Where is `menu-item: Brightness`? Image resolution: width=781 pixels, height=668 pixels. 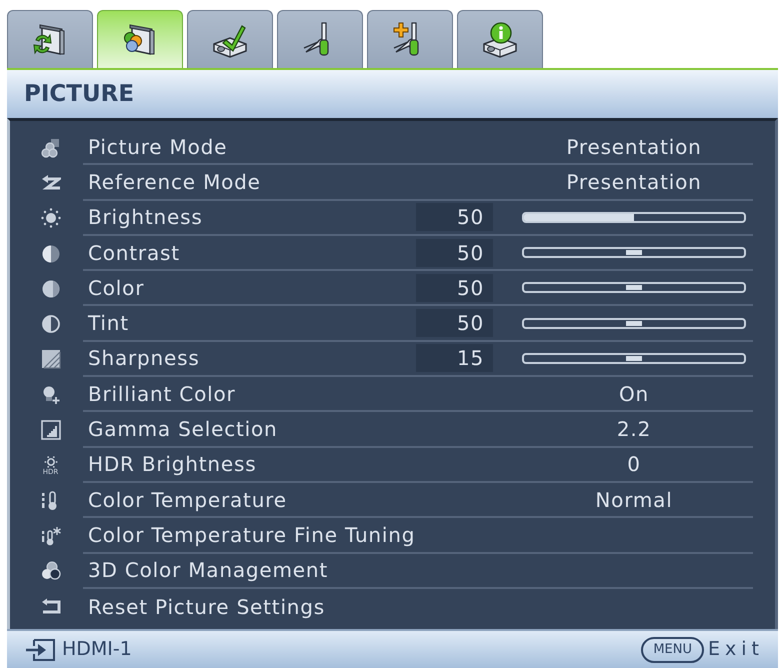
menu-item: Brightness is located at coordinates (249, 217).